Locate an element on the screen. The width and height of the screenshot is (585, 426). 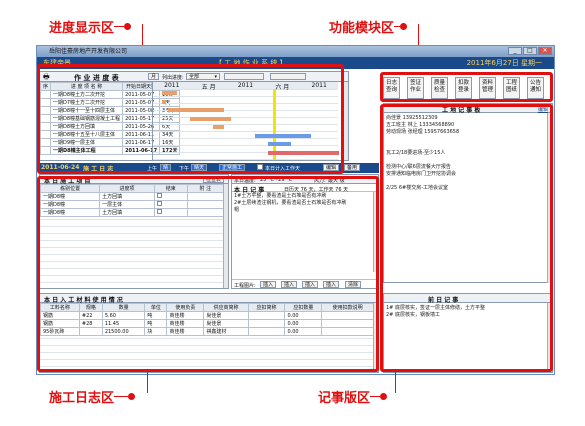
callout-log-area: 施工日志区 is located at coordinates (92, 396).